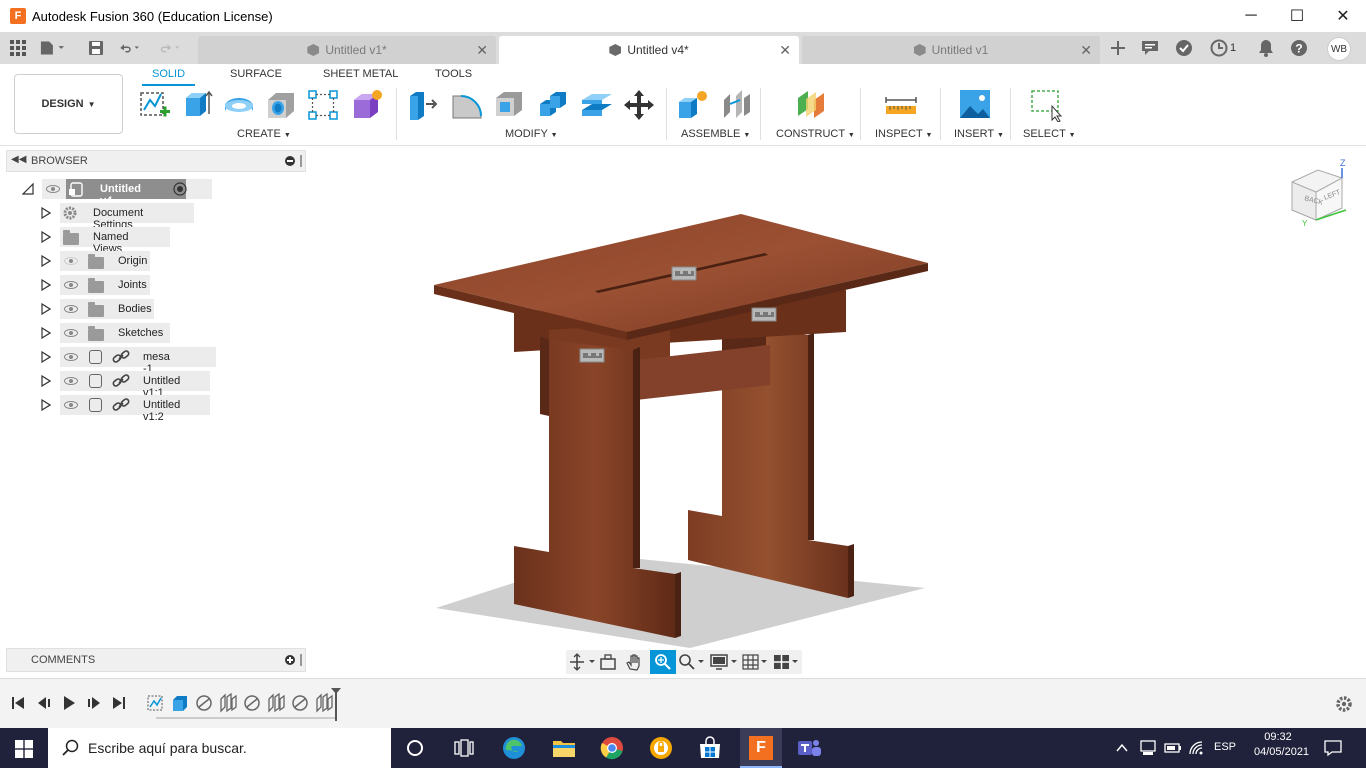  Describe the element at coordinates (453, 74) in the screenshot. I see `tab-tools: TOOLS` at that location.